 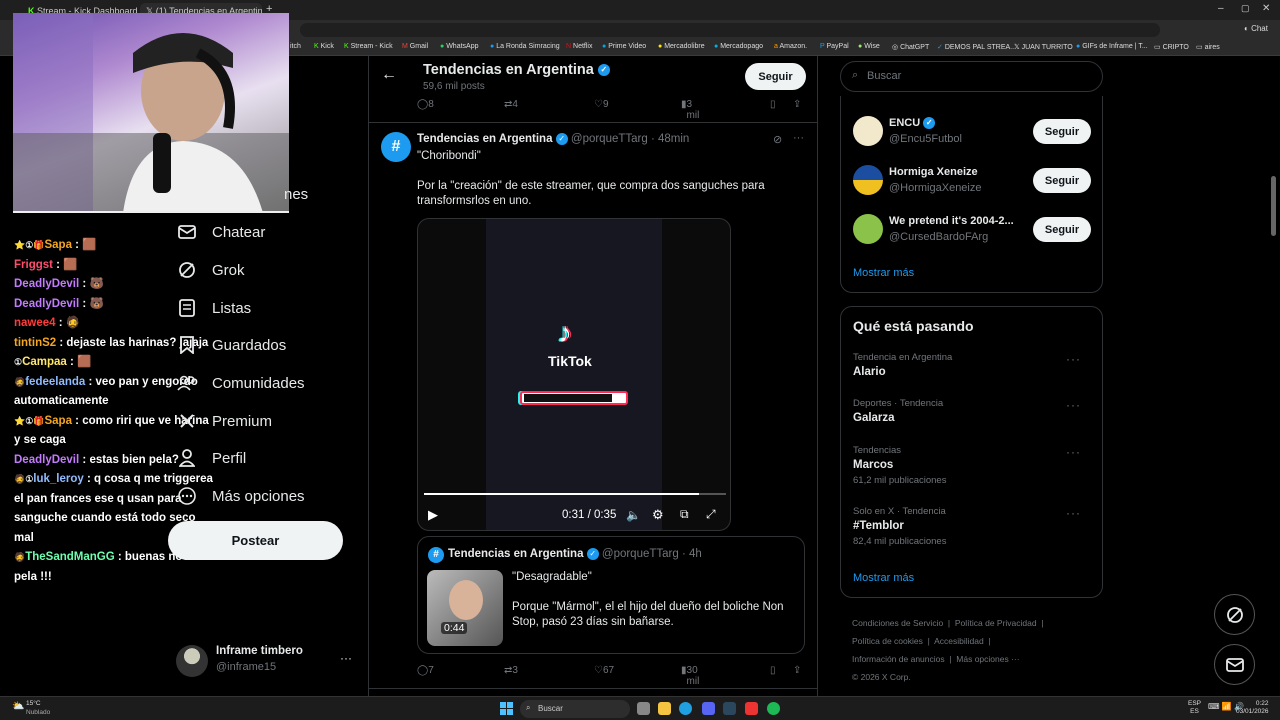 What do you see at coordinates (433, 515) in the screenshot?
I see `play-icon: ▶` at bounding box center [433, 515].